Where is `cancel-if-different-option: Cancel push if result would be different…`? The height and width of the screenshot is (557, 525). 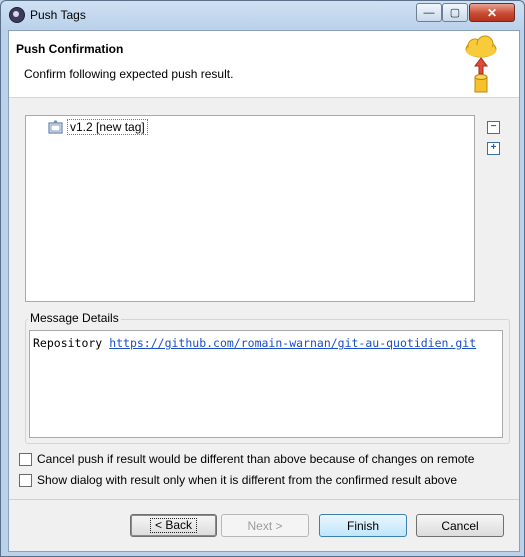 cancel-if-different-option: Cancel push if result would be different… is located at coordinates (246, 459).